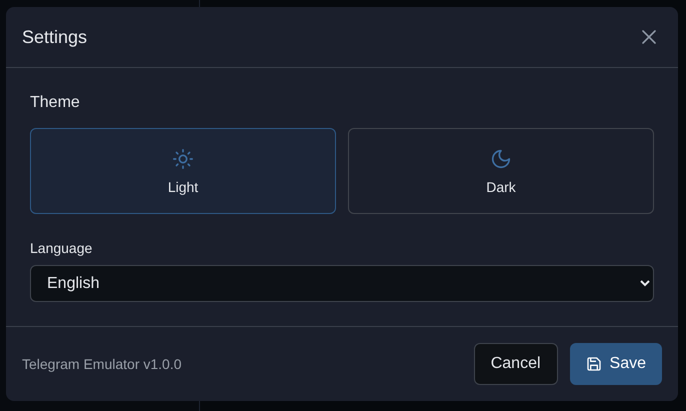 This screenshot has height=411, width=686. What do you see at coordinates (501, 171) in the screenshot?
I see `theme-option: Dark` at bounding box center [501, 171].